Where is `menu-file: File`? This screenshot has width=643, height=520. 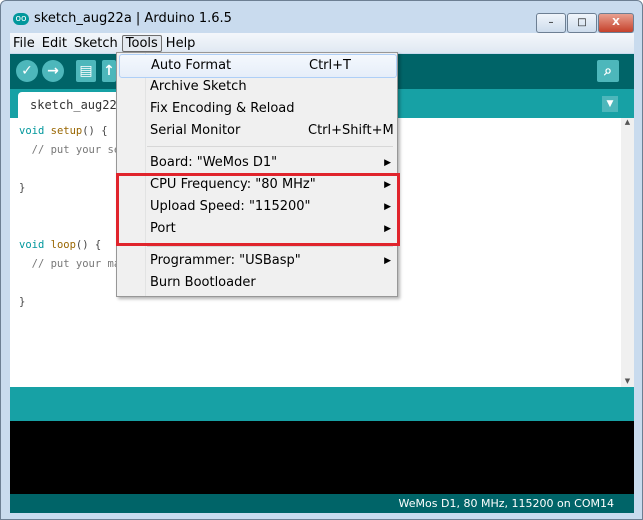
menu-file: File is located at coordinates (24, 43).